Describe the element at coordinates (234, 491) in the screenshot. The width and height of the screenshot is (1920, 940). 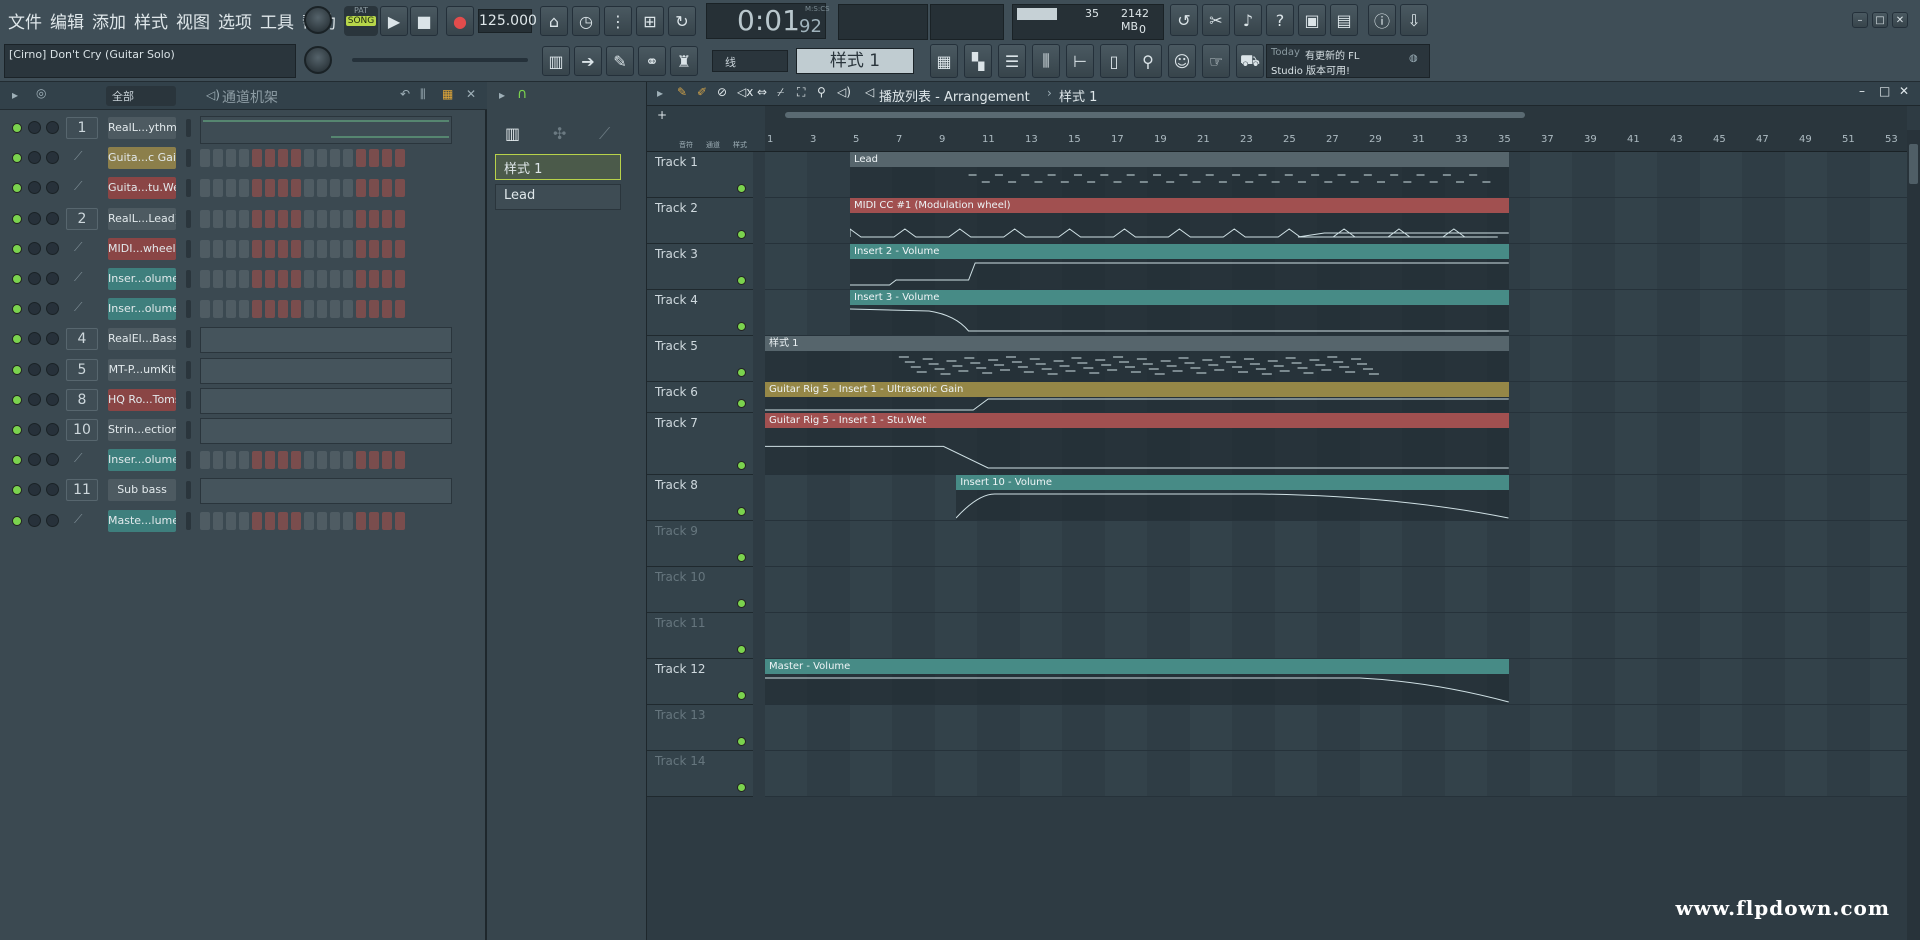
I see `channel-row: 11 Sub bass` at that location.